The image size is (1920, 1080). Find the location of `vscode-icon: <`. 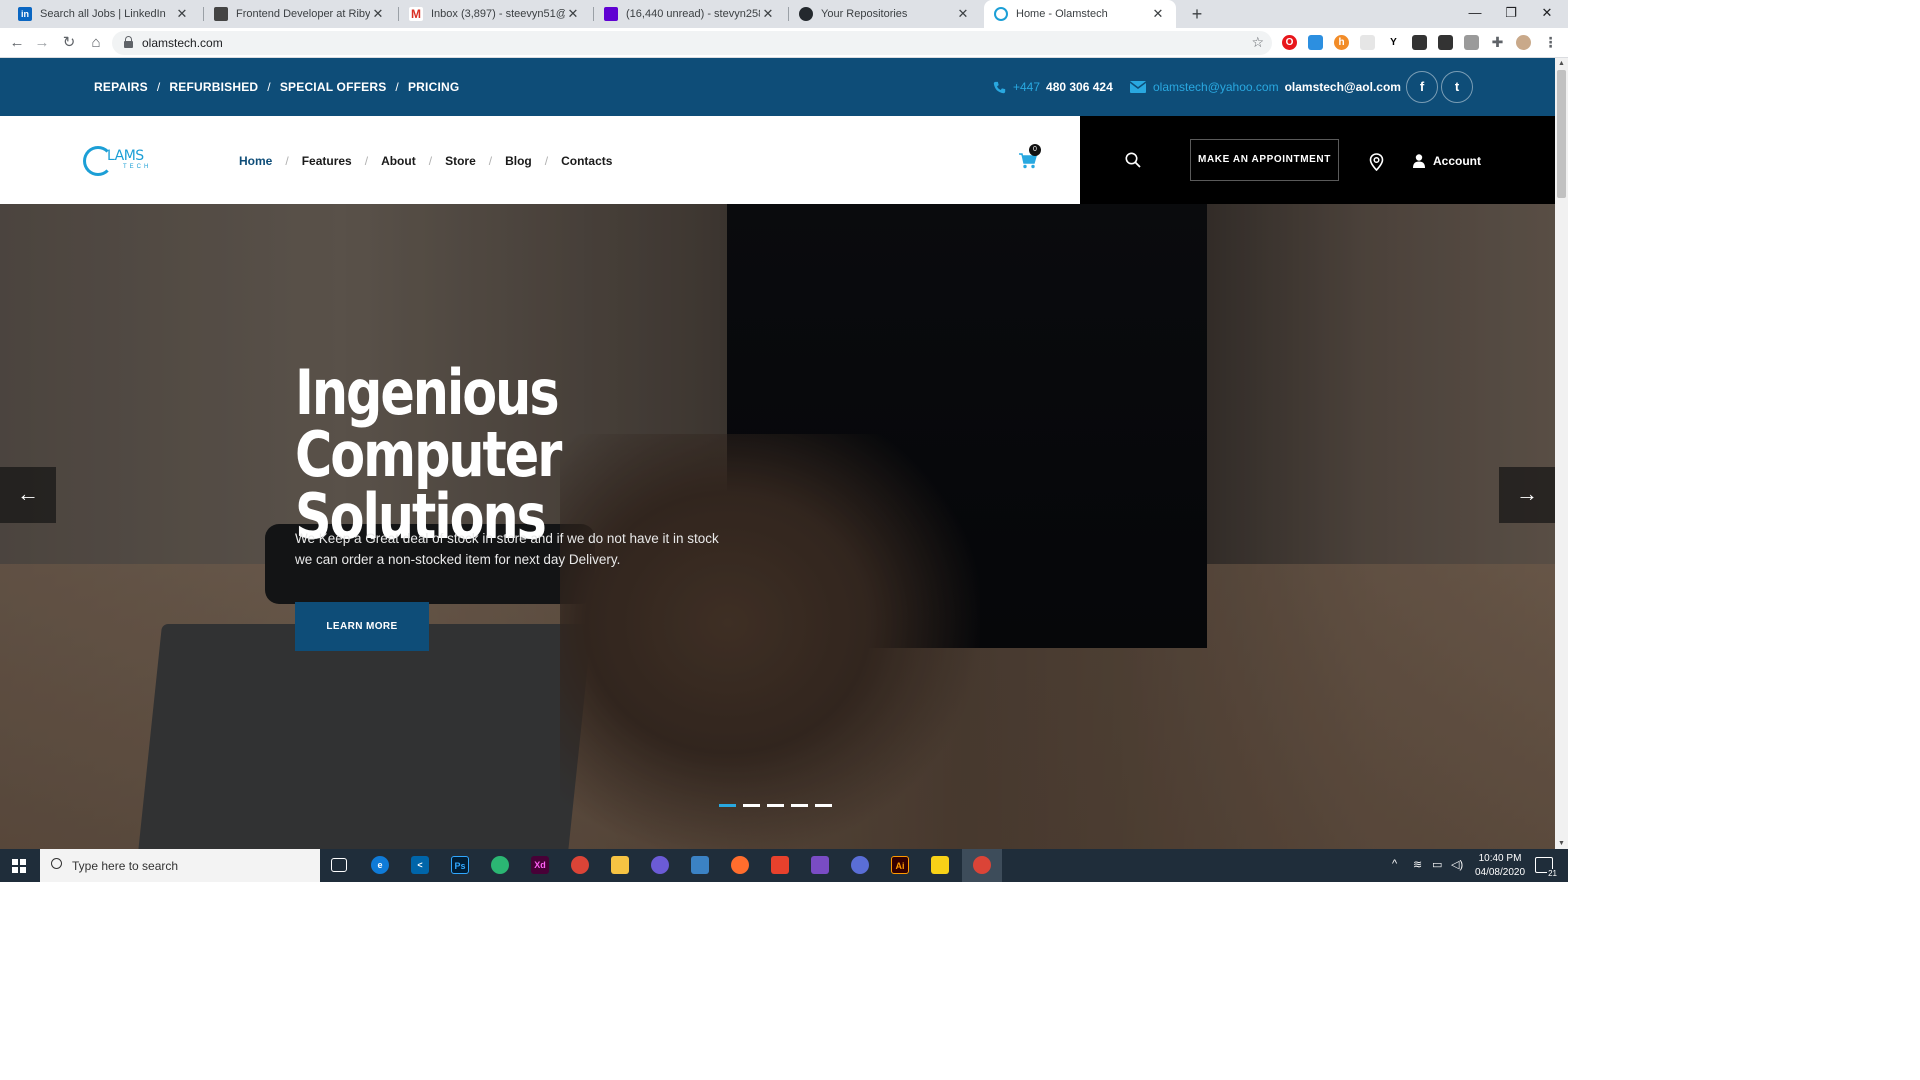

vscode-icon: < is located at coordinates (420, 865).